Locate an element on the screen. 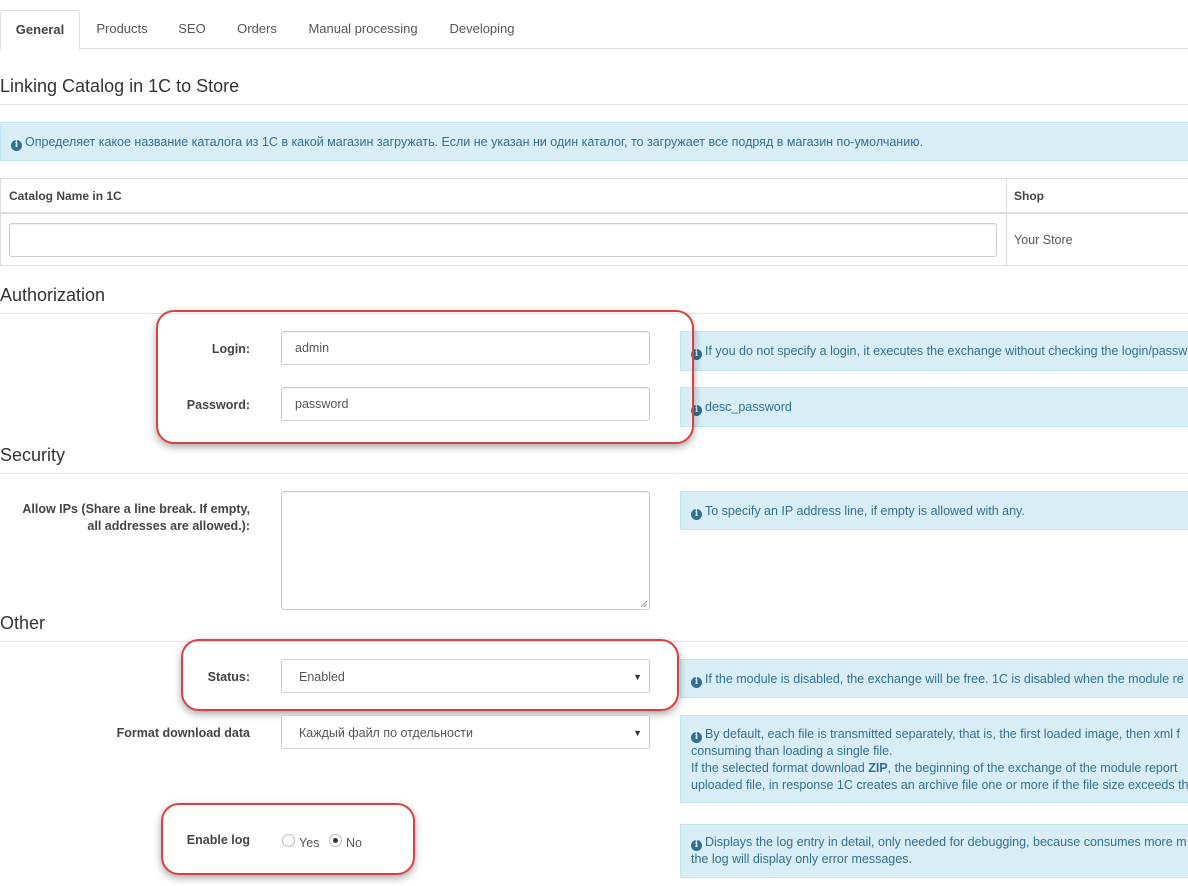 Image resolution: width=1188 pixels, height=886 pixels. allow-ips-label-line: all addresses are allowed.): is located at coordinates (168, 526).